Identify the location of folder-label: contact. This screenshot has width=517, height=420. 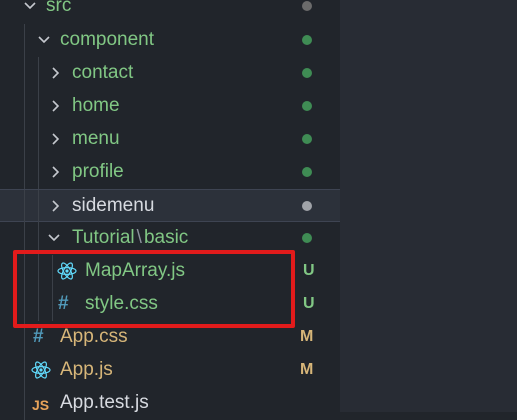
(103, 72).